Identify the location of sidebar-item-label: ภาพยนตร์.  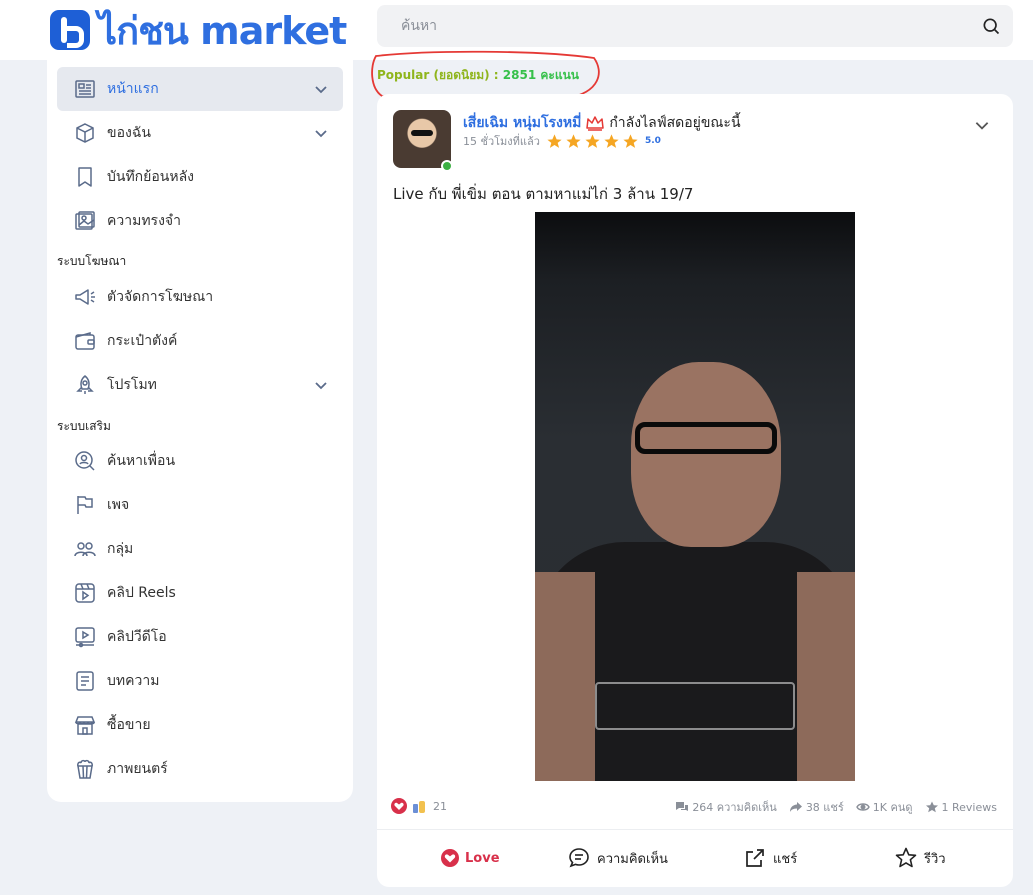
(137, 769).